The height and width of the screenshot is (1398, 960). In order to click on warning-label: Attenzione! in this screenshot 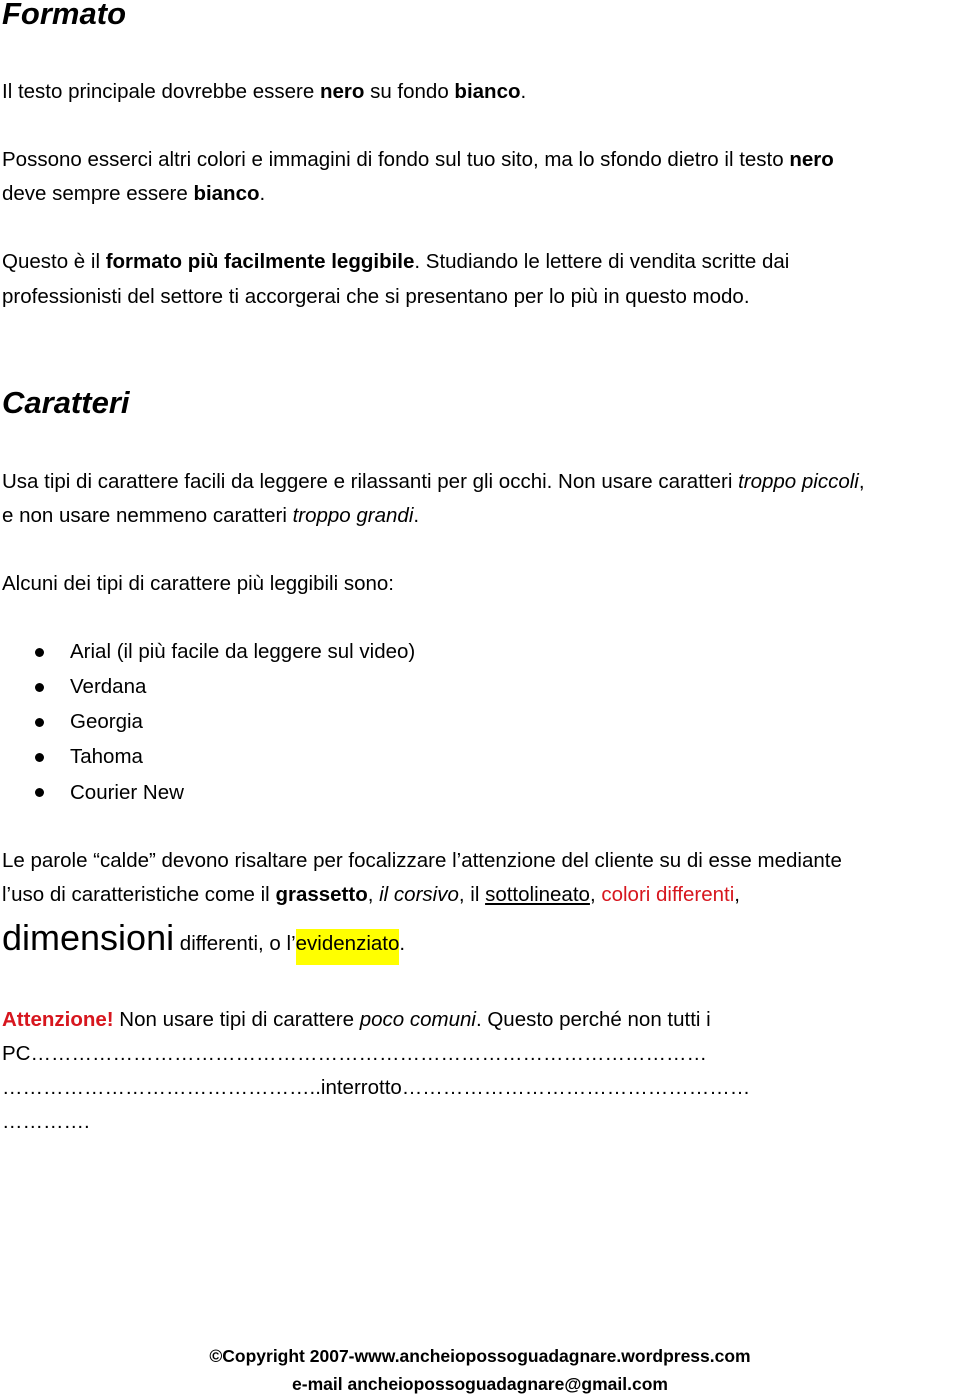, I will do `click(58, 1019)`.